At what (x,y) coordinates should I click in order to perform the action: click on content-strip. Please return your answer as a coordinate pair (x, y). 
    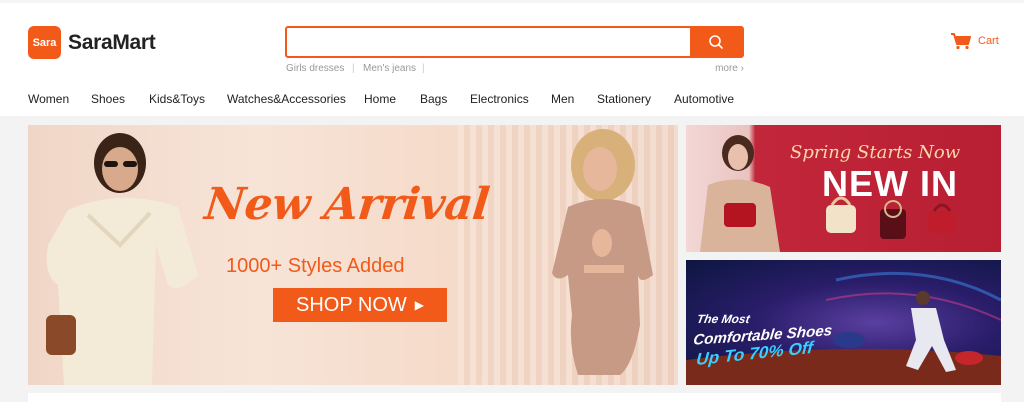
    Looking at the image, I should click on (514, 397).